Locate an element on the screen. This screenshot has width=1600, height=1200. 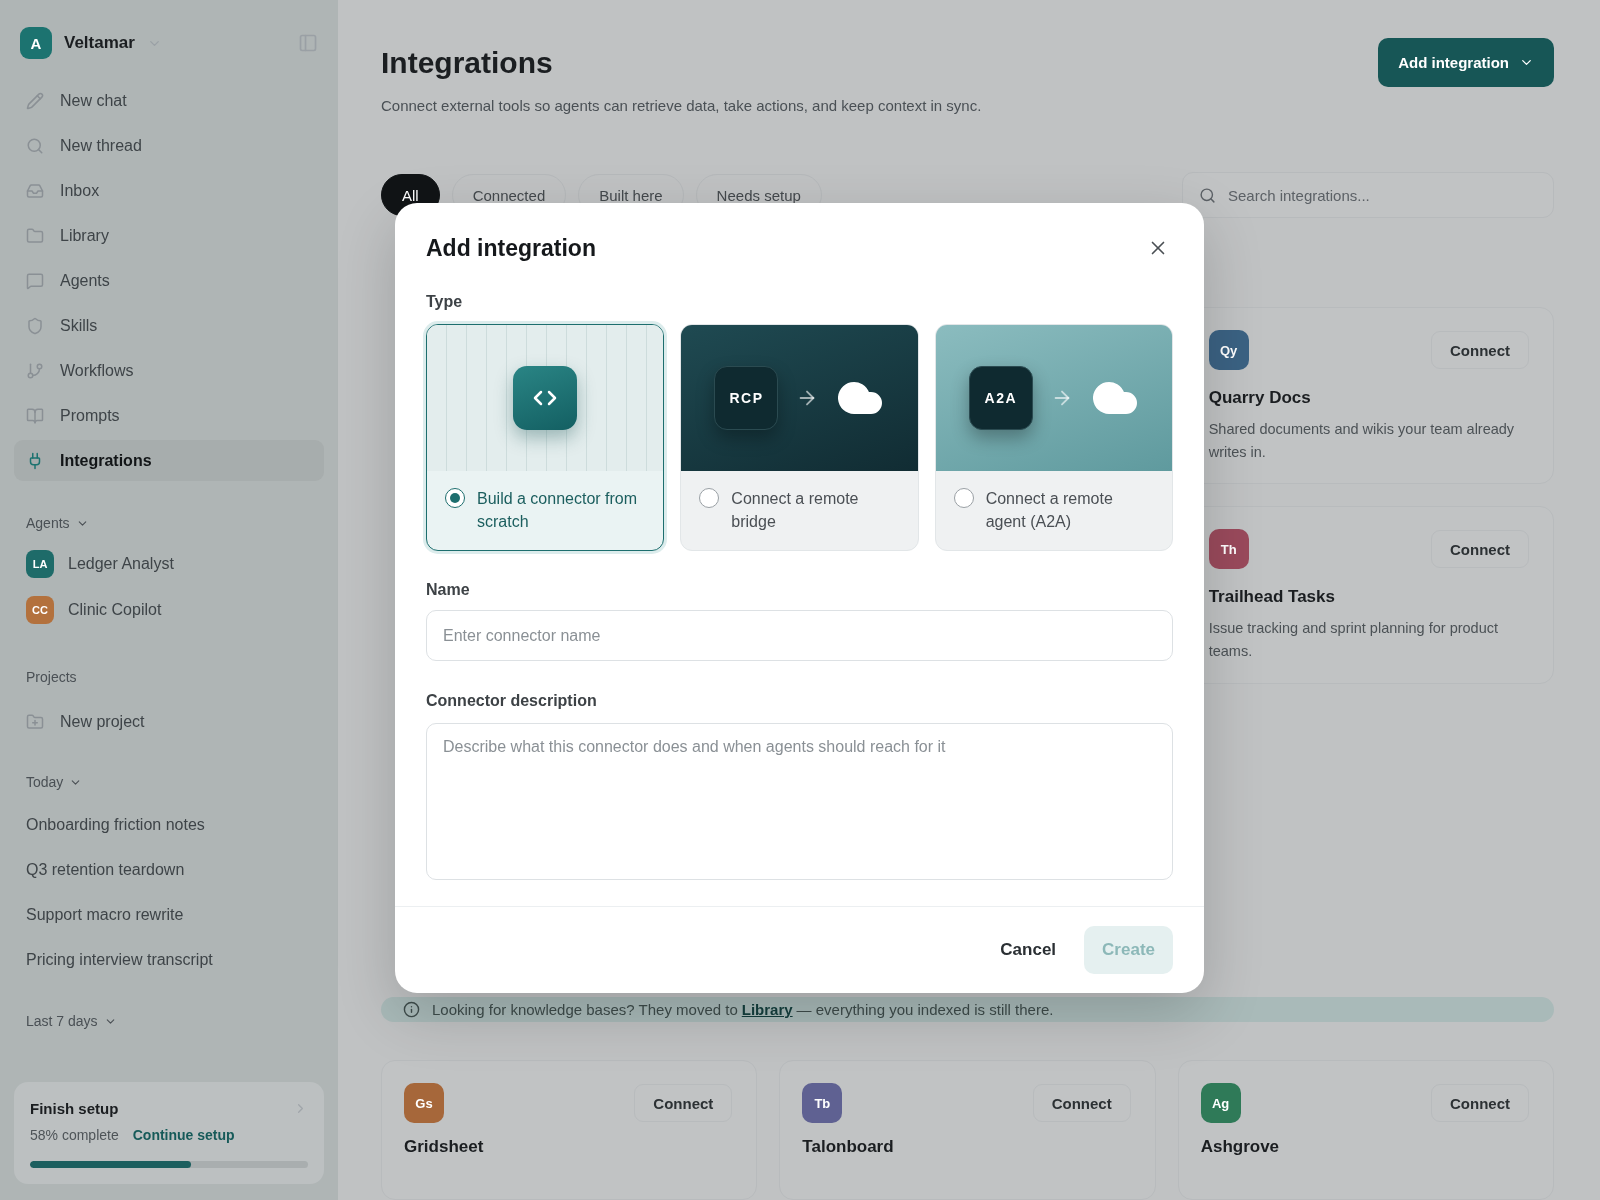
info-icon is located at coordinates (411, 1009).